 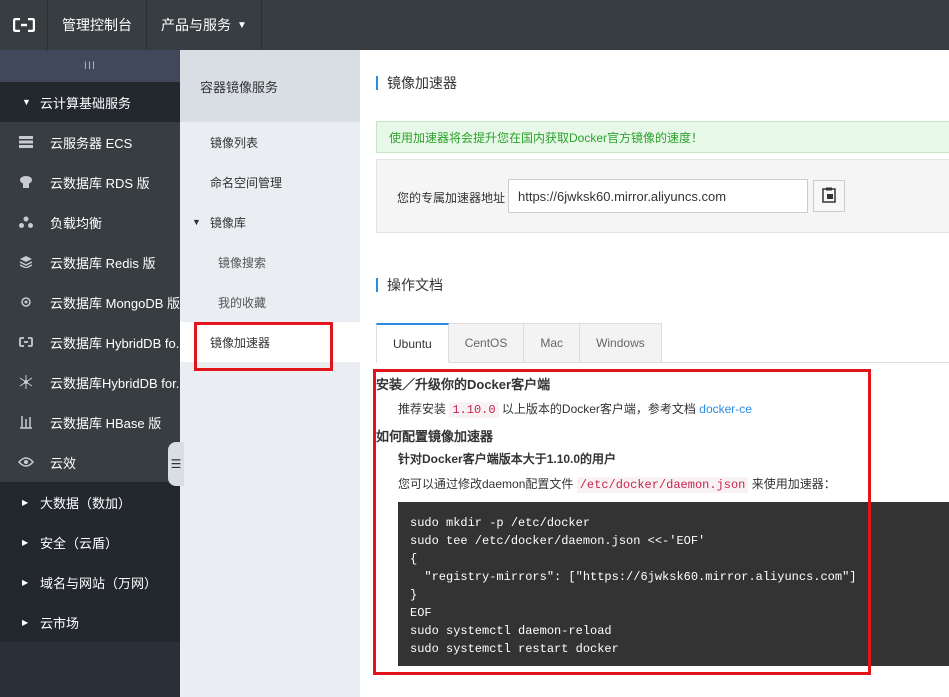 I want to click on load-balancer-icon, so click(x=26, y=222).